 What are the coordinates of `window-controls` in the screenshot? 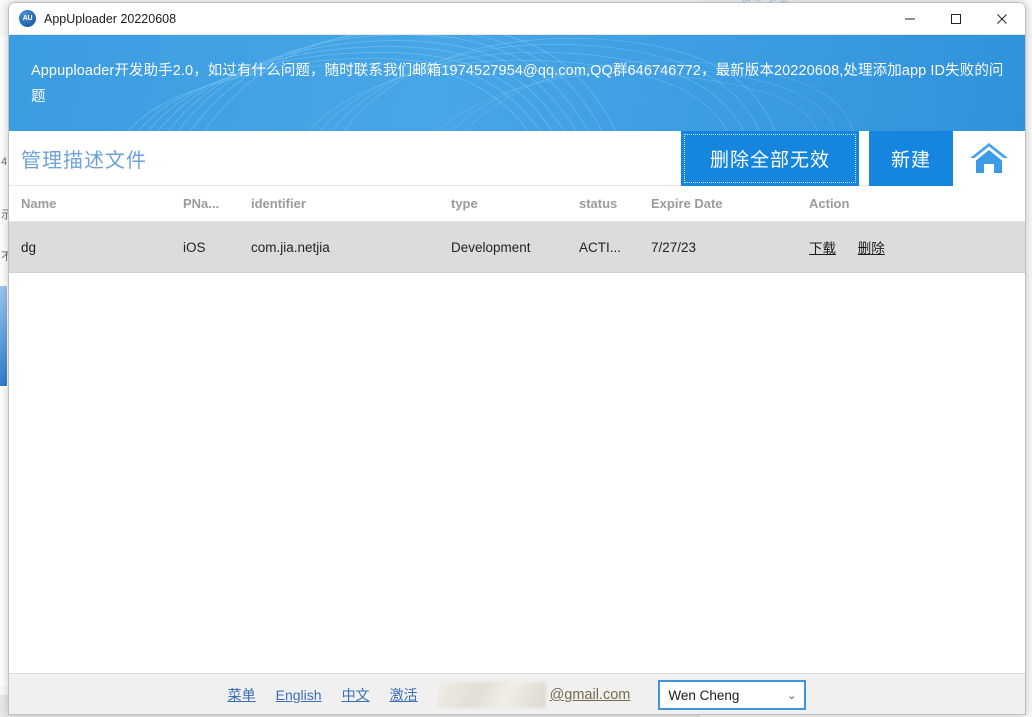 It's located at (956, 19).